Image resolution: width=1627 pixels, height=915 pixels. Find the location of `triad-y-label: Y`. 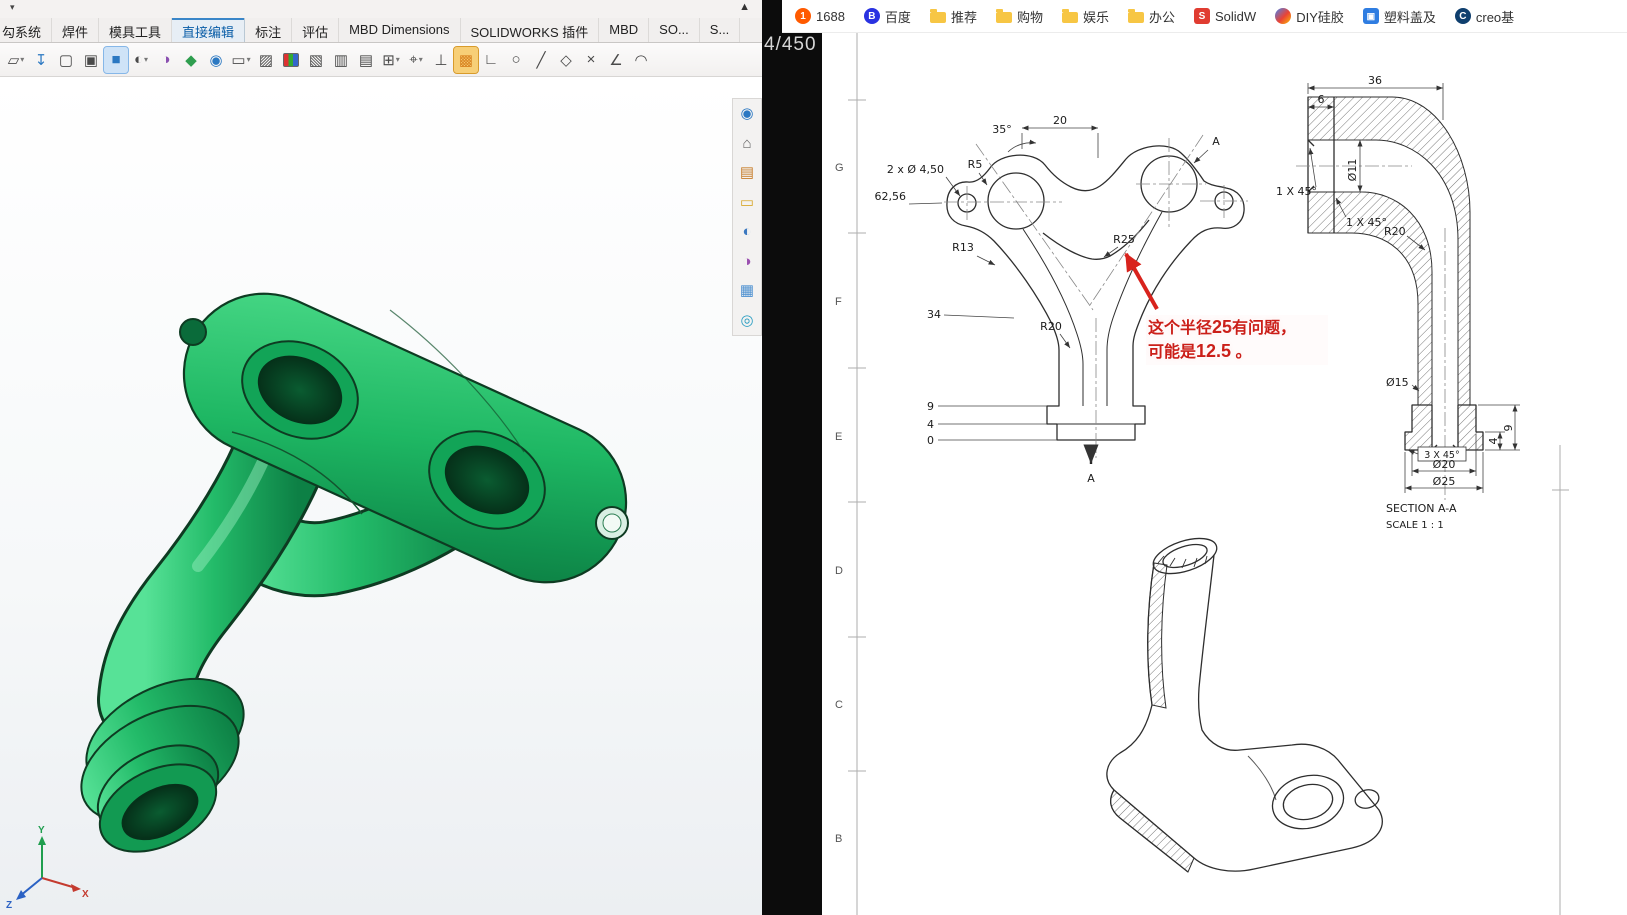

triad-y-label: Y is located at coordinates (41, 830).